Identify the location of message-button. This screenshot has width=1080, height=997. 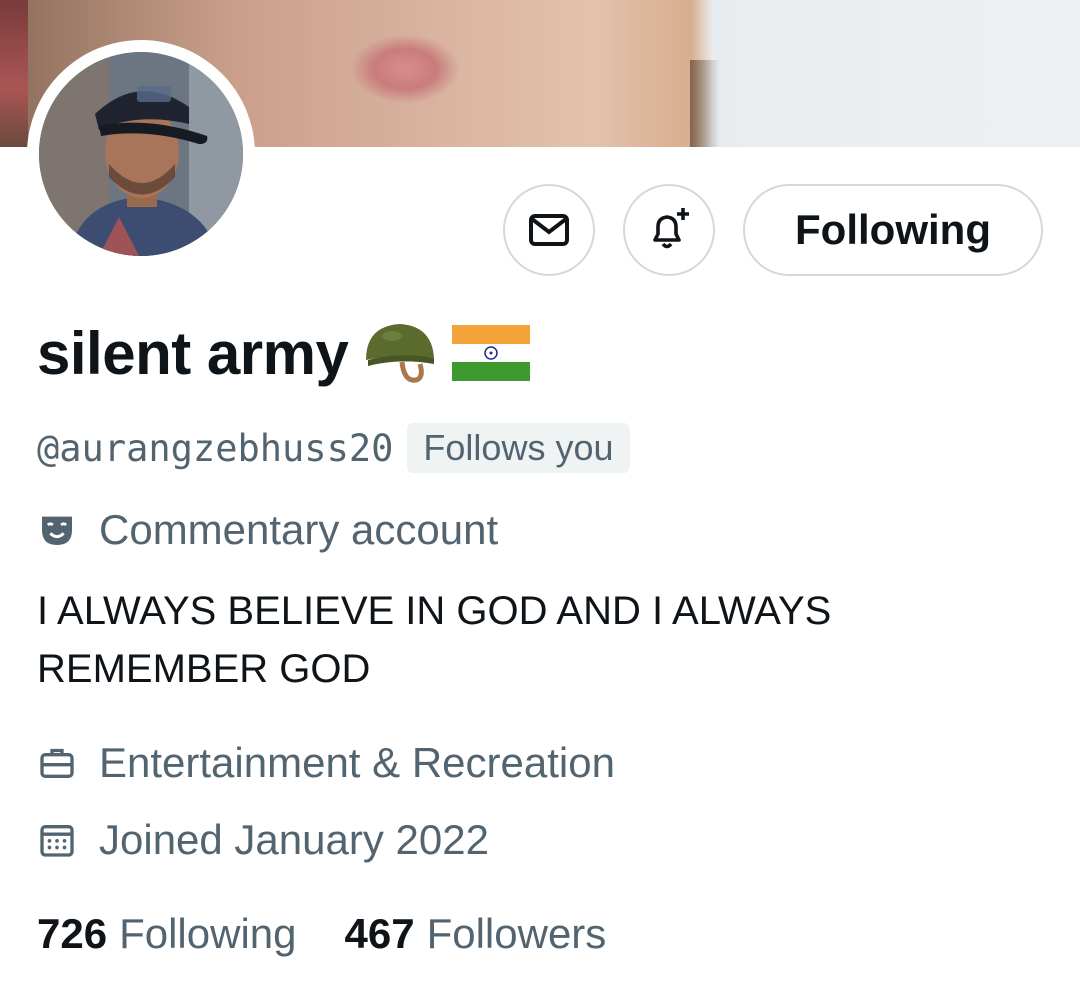
(549, 230).